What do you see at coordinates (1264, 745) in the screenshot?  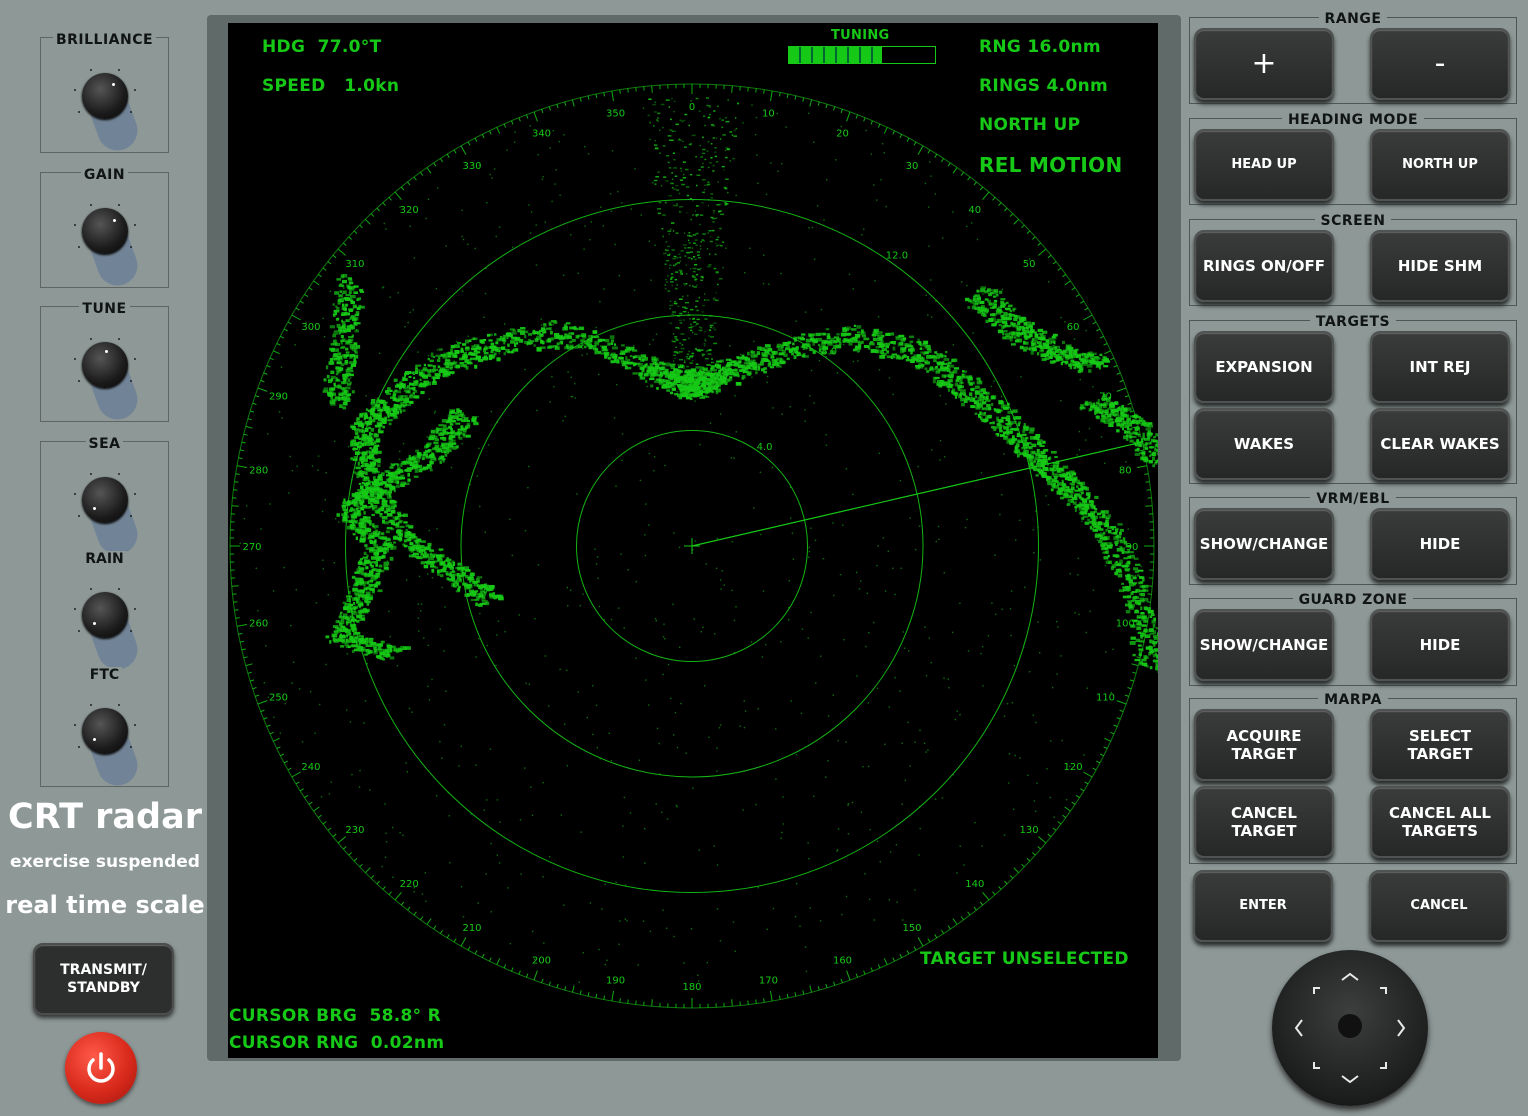 I see `acquire-target-button: ACQUIRE TARGET` at bounding box center [1264, 745].